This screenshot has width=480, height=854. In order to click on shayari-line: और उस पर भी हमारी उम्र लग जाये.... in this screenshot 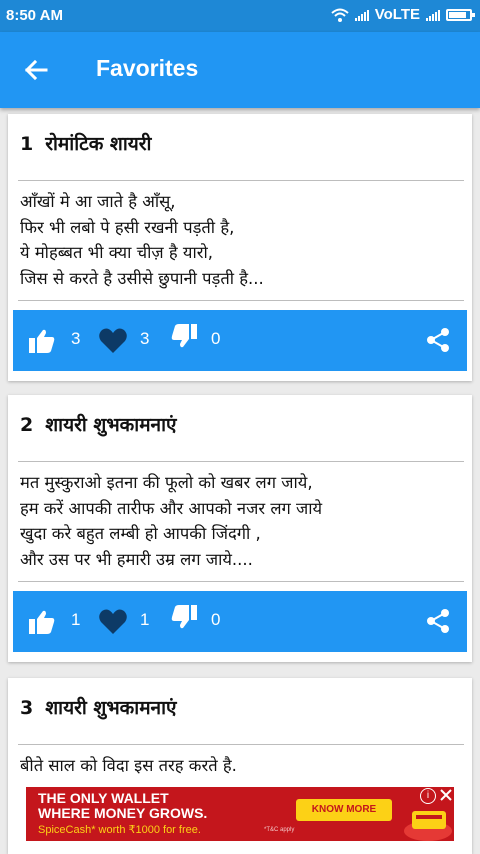, I will do `click(136, 559)`.